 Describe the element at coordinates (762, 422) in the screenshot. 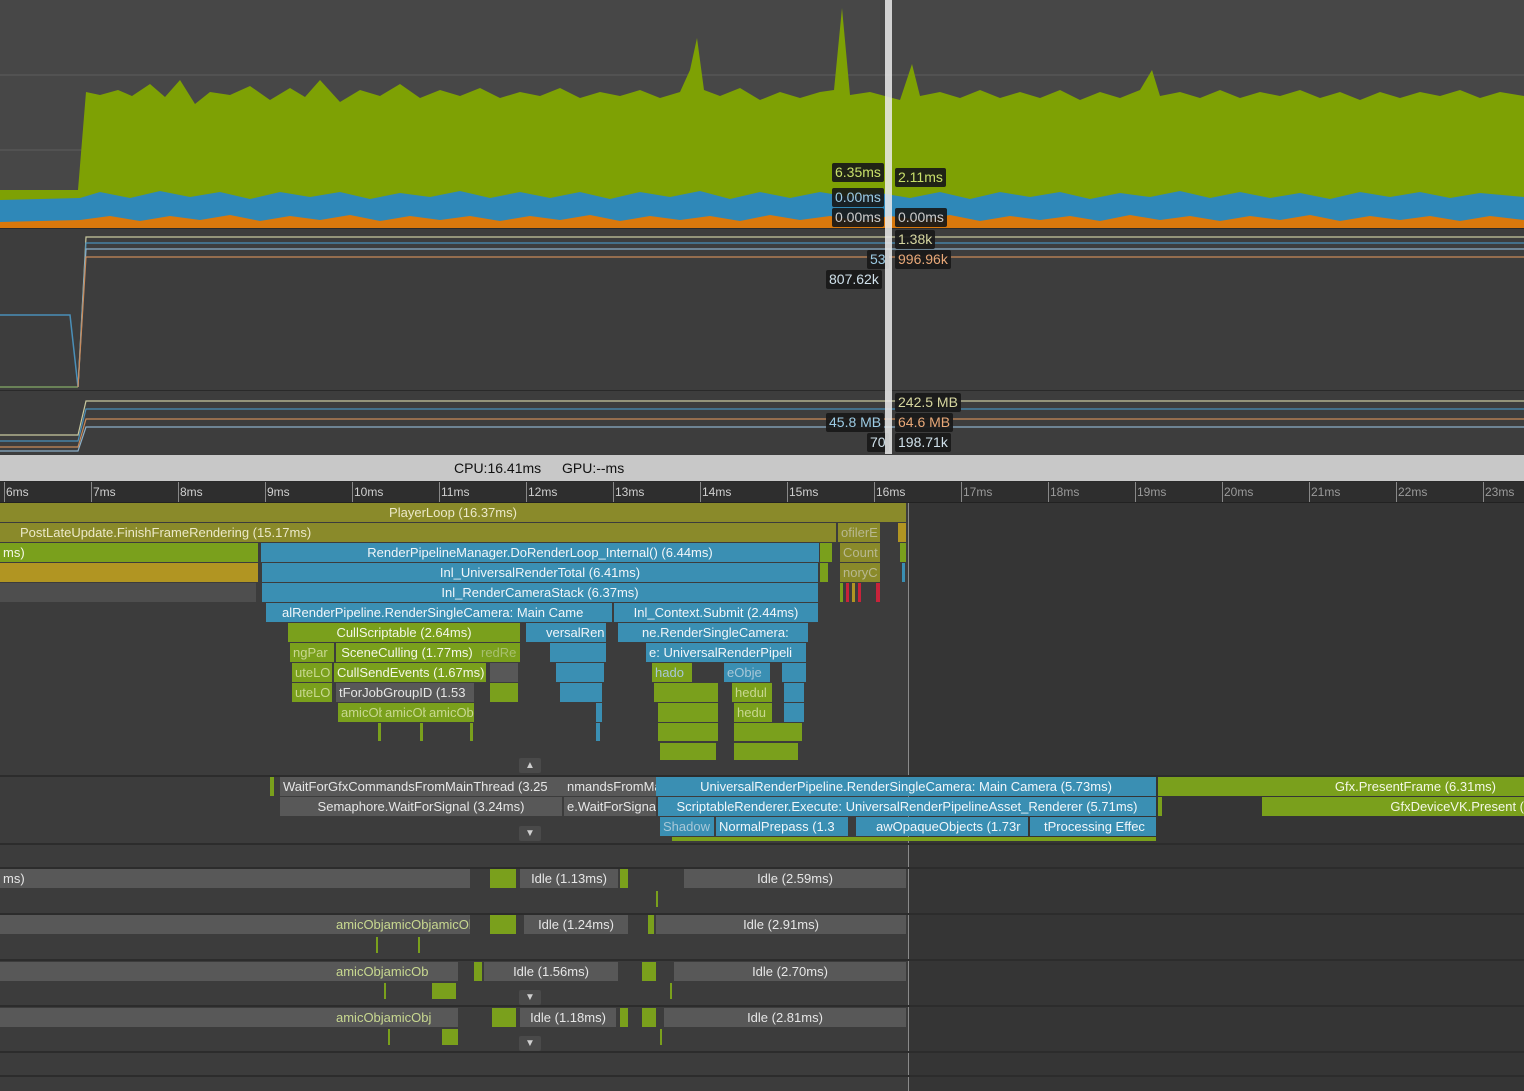

I see `memory-chart: 242.5 MB 45.8 MB 64.6 MB 70 198.71k` at that location.